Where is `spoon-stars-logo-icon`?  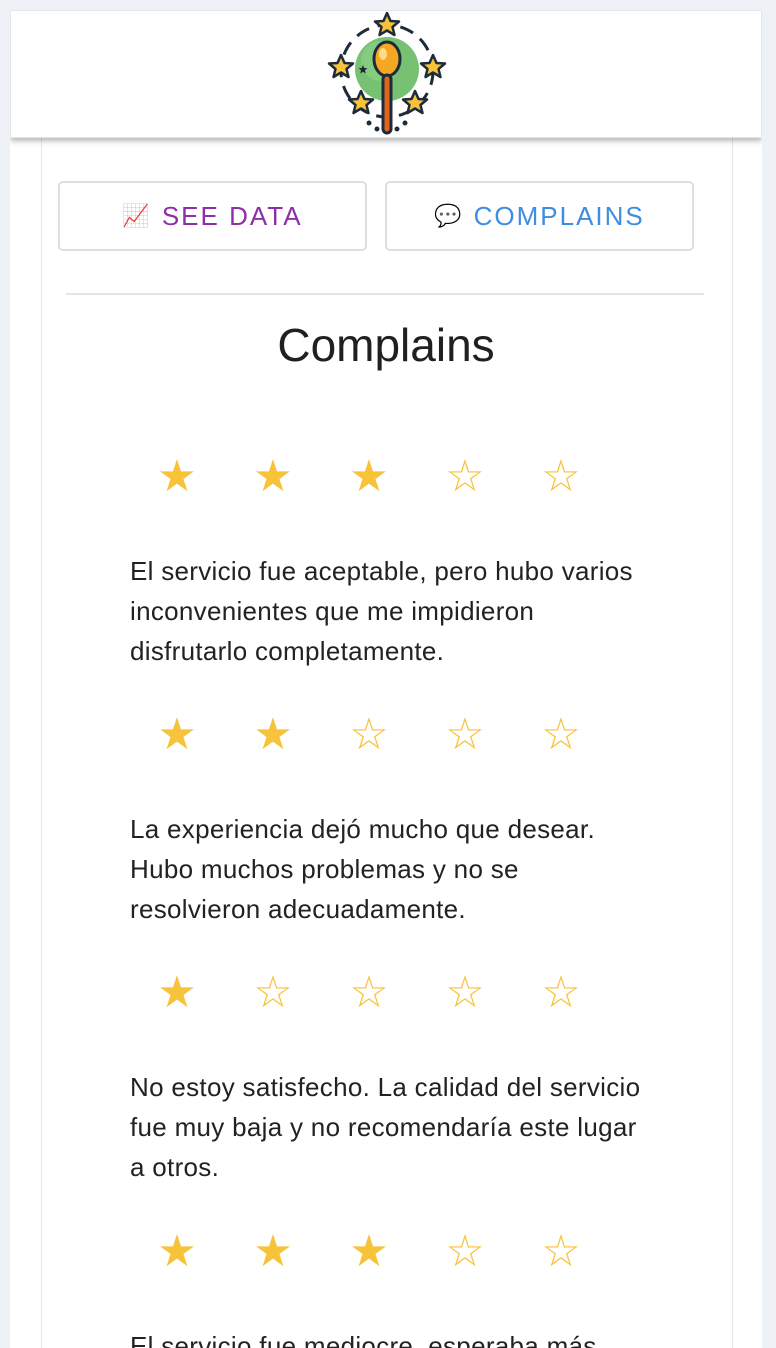
spoon-stars-logo-icon is located at coordinates (387, 75).